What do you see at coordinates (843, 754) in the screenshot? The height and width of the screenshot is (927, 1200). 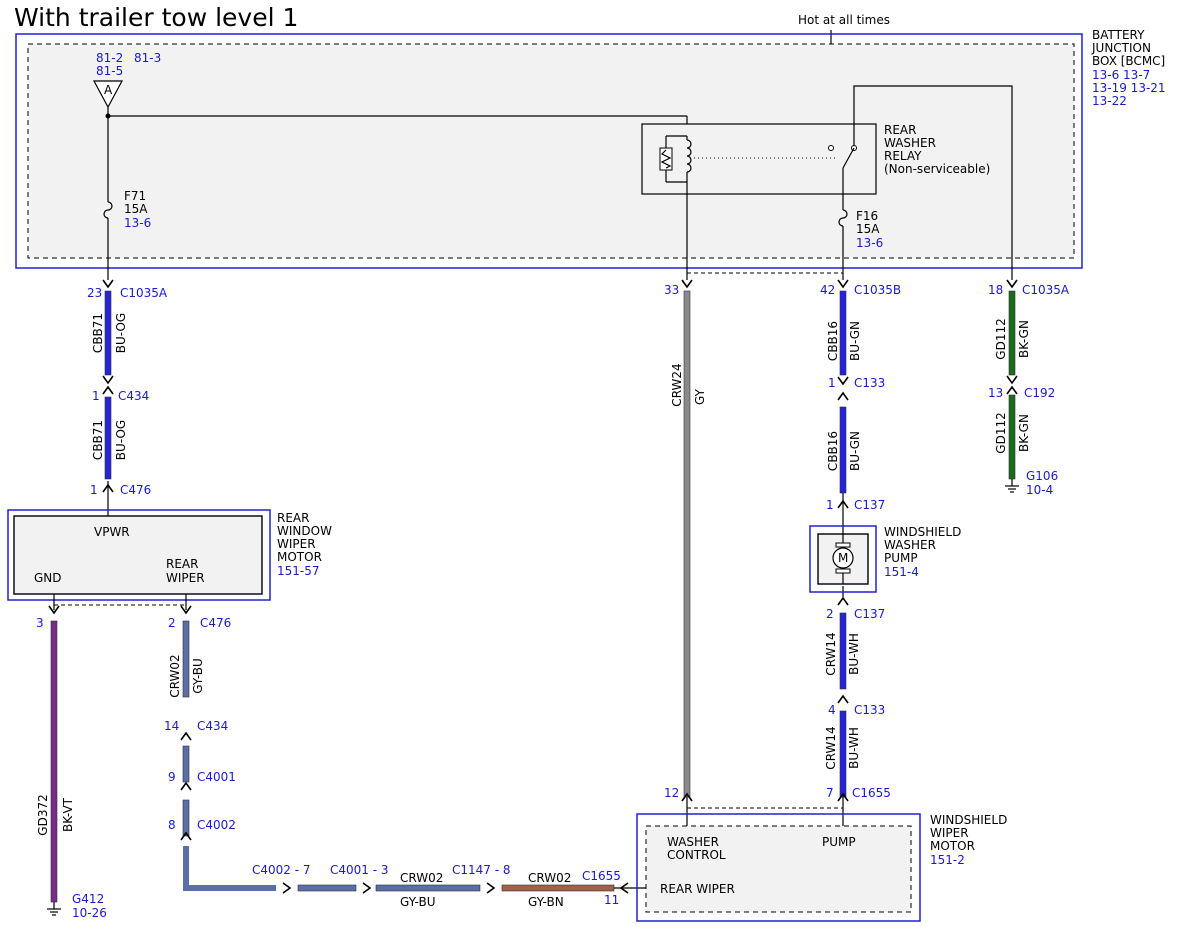 I see `wire-crw14-seg2` at bounding box center [843, 754].